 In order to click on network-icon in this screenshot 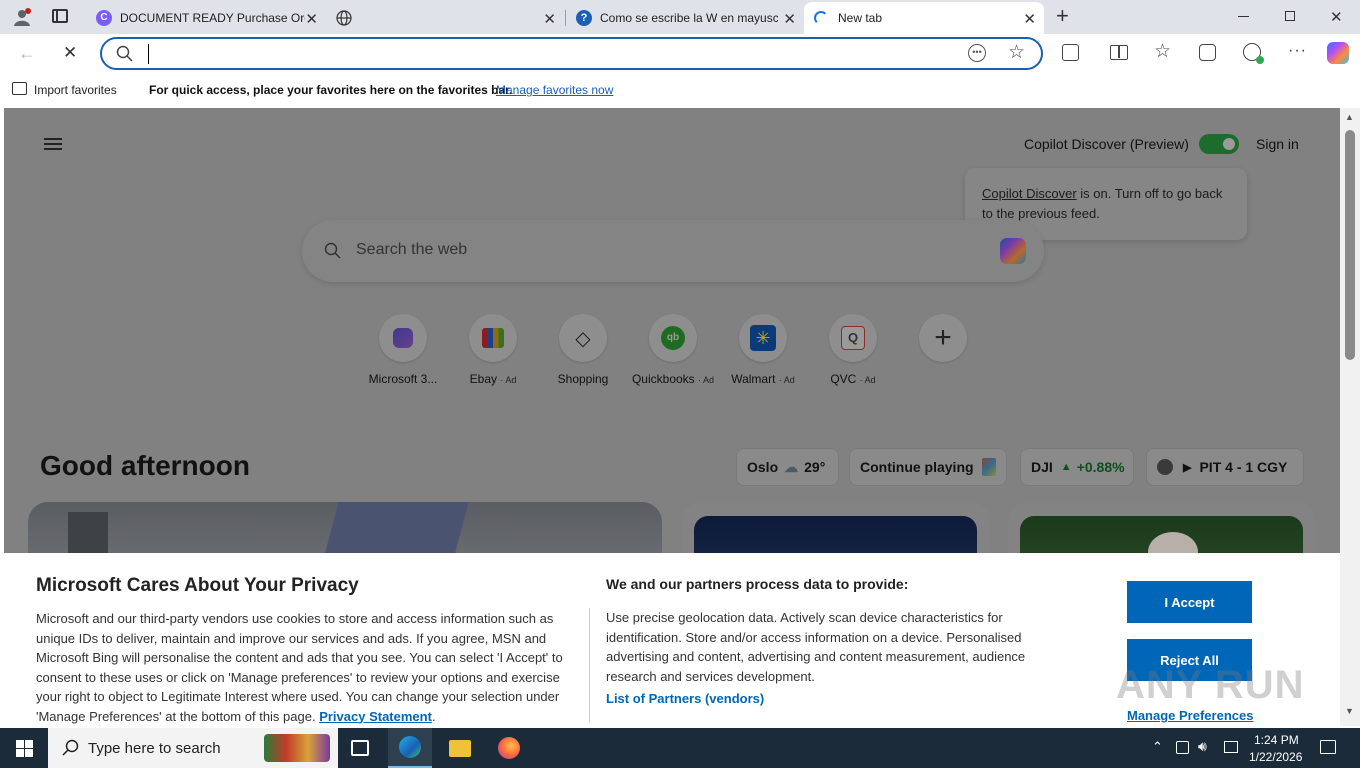, I will do `click(1231, 747)`.